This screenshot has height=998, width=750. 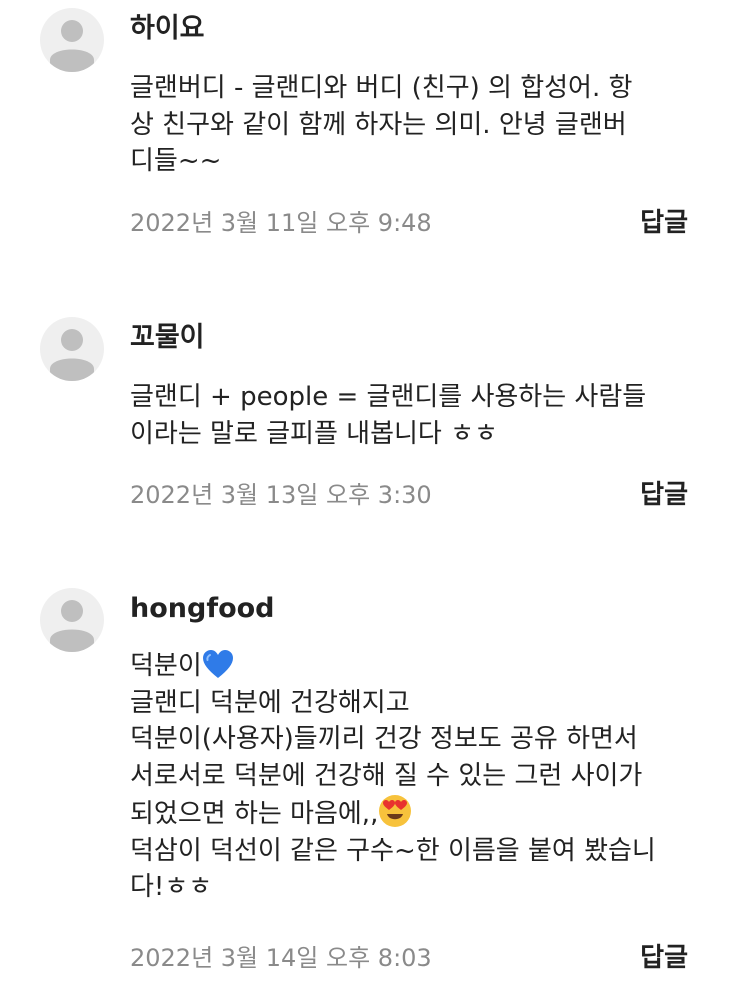 I want to click on comment-line: 다!ㅎㅎ, so click(x=171, y=887).